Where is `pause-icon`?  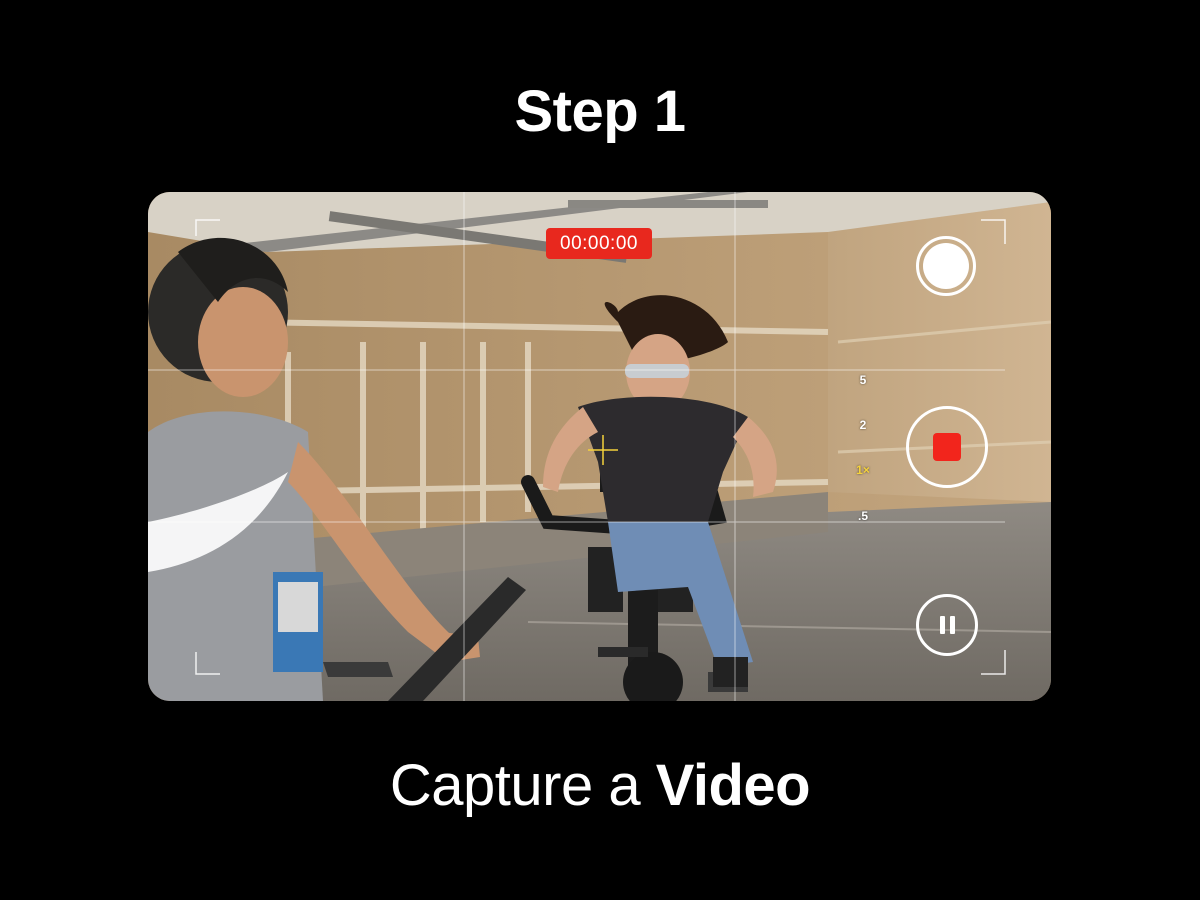
pause-icon is located at coordinates (947, 625).